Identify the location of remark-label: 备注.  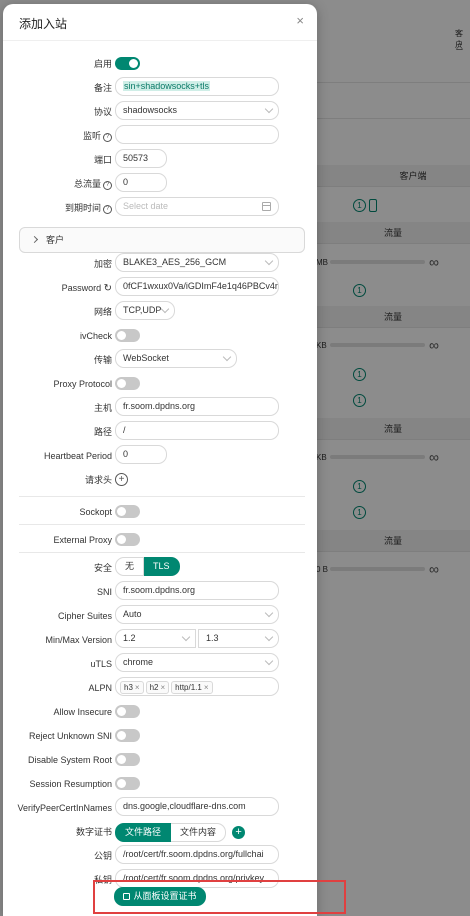
(102, 88).